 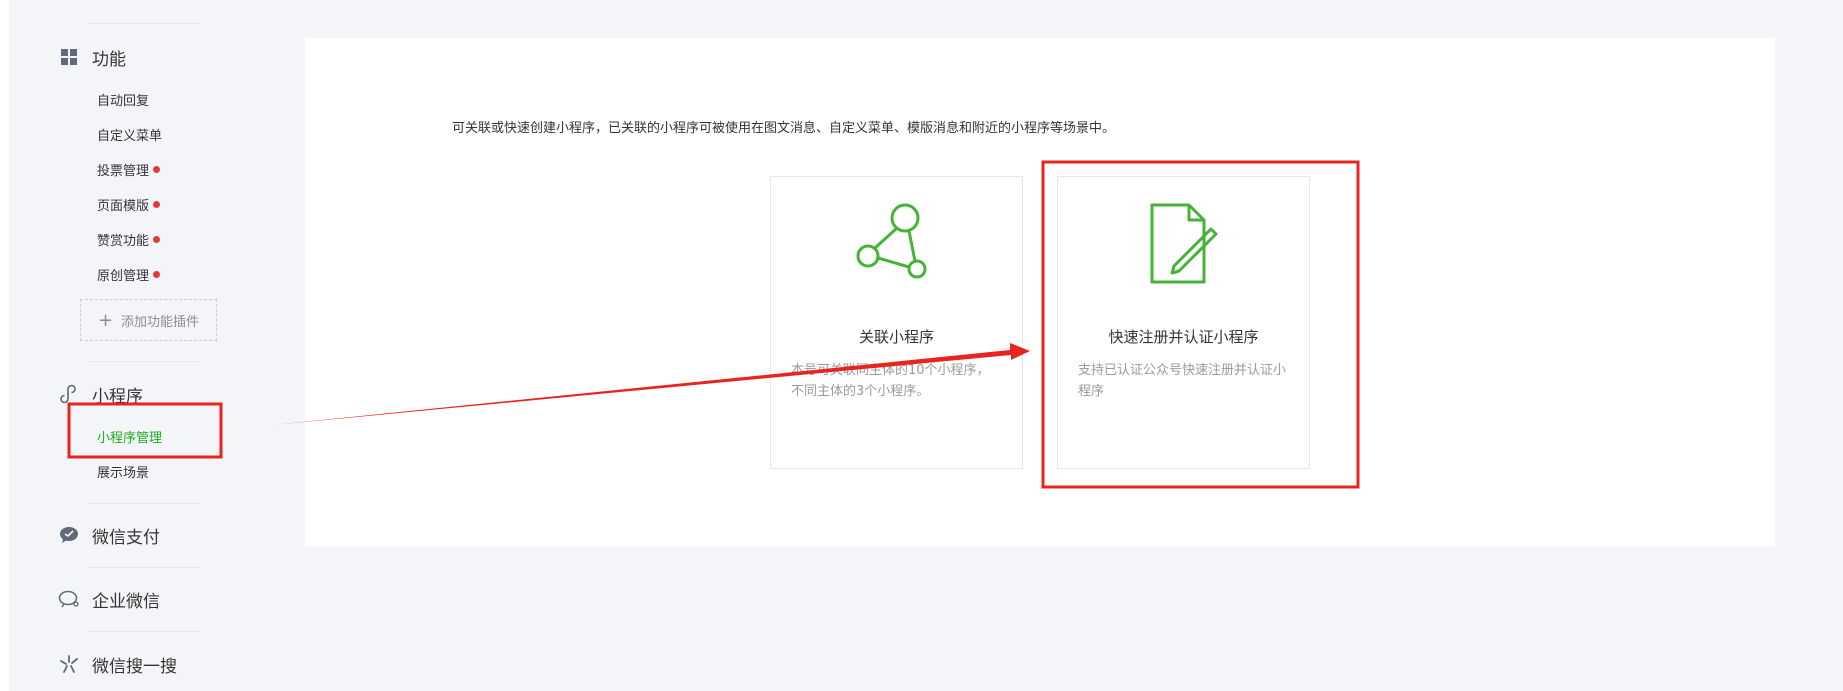 I want to click on sidebar-item-label: 投票管理, so click(x=123, y=171).